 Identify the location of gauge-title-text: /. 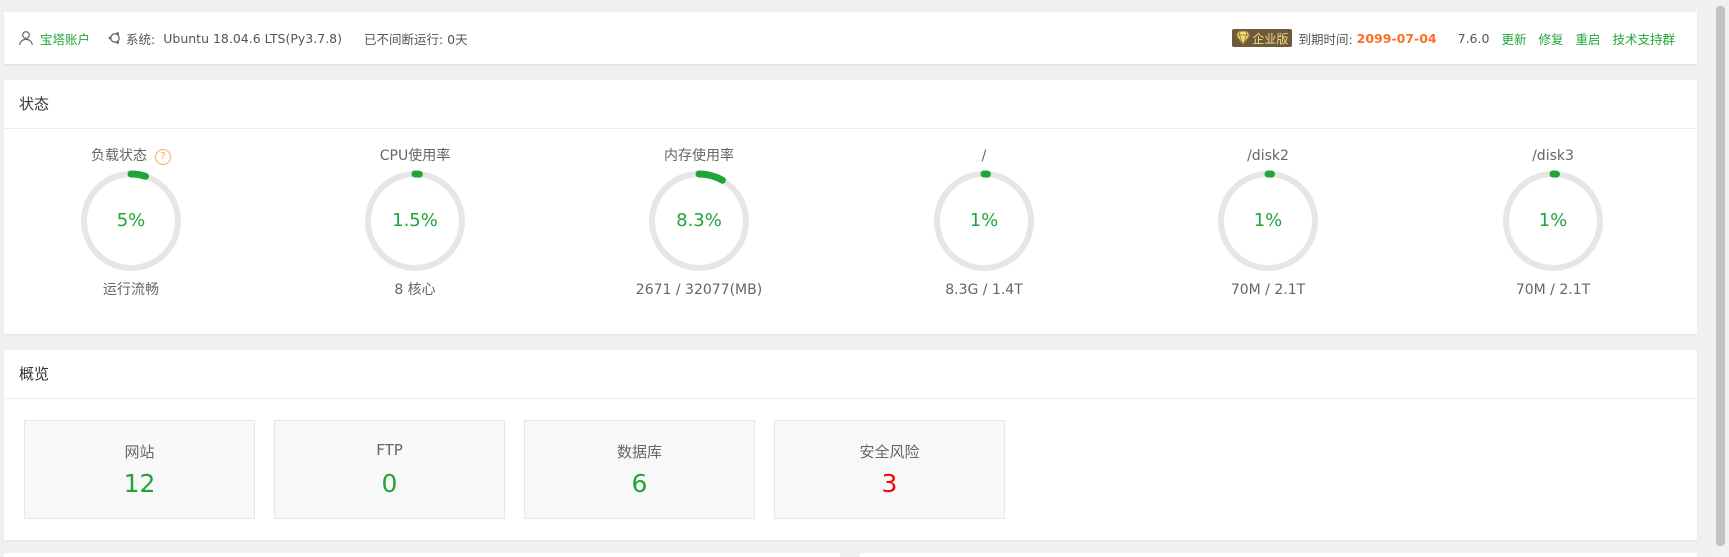
(984, 156).